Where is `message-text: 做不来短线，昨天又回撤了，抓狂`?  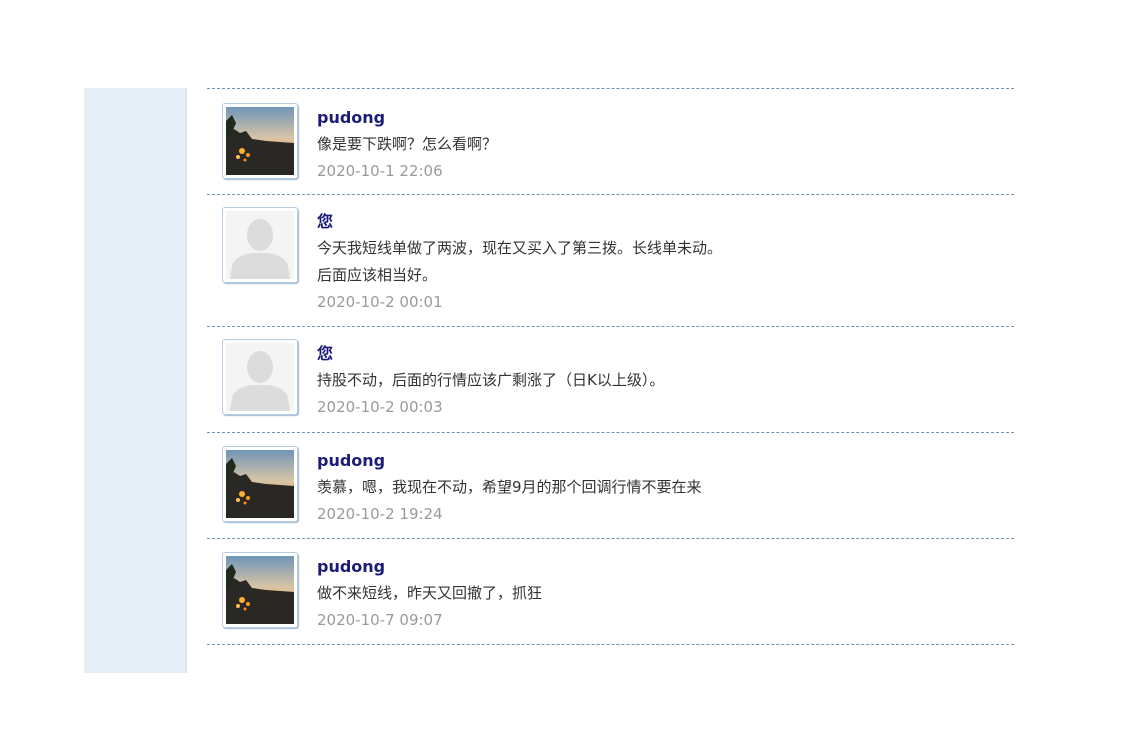 message-text: 做不来短线，昨天又回撤了，抓狂 is located at coordinates (430, 593).